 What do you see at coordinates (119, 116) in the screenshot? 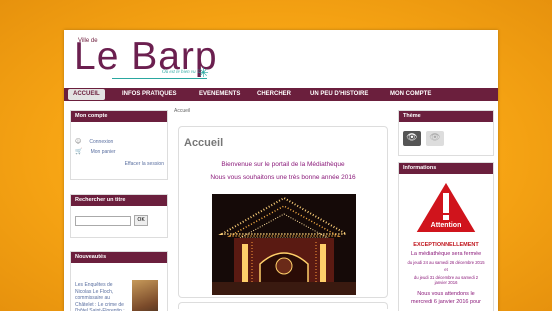
I see `account-box-title: Mon compte` at bounding box center [119, 116].